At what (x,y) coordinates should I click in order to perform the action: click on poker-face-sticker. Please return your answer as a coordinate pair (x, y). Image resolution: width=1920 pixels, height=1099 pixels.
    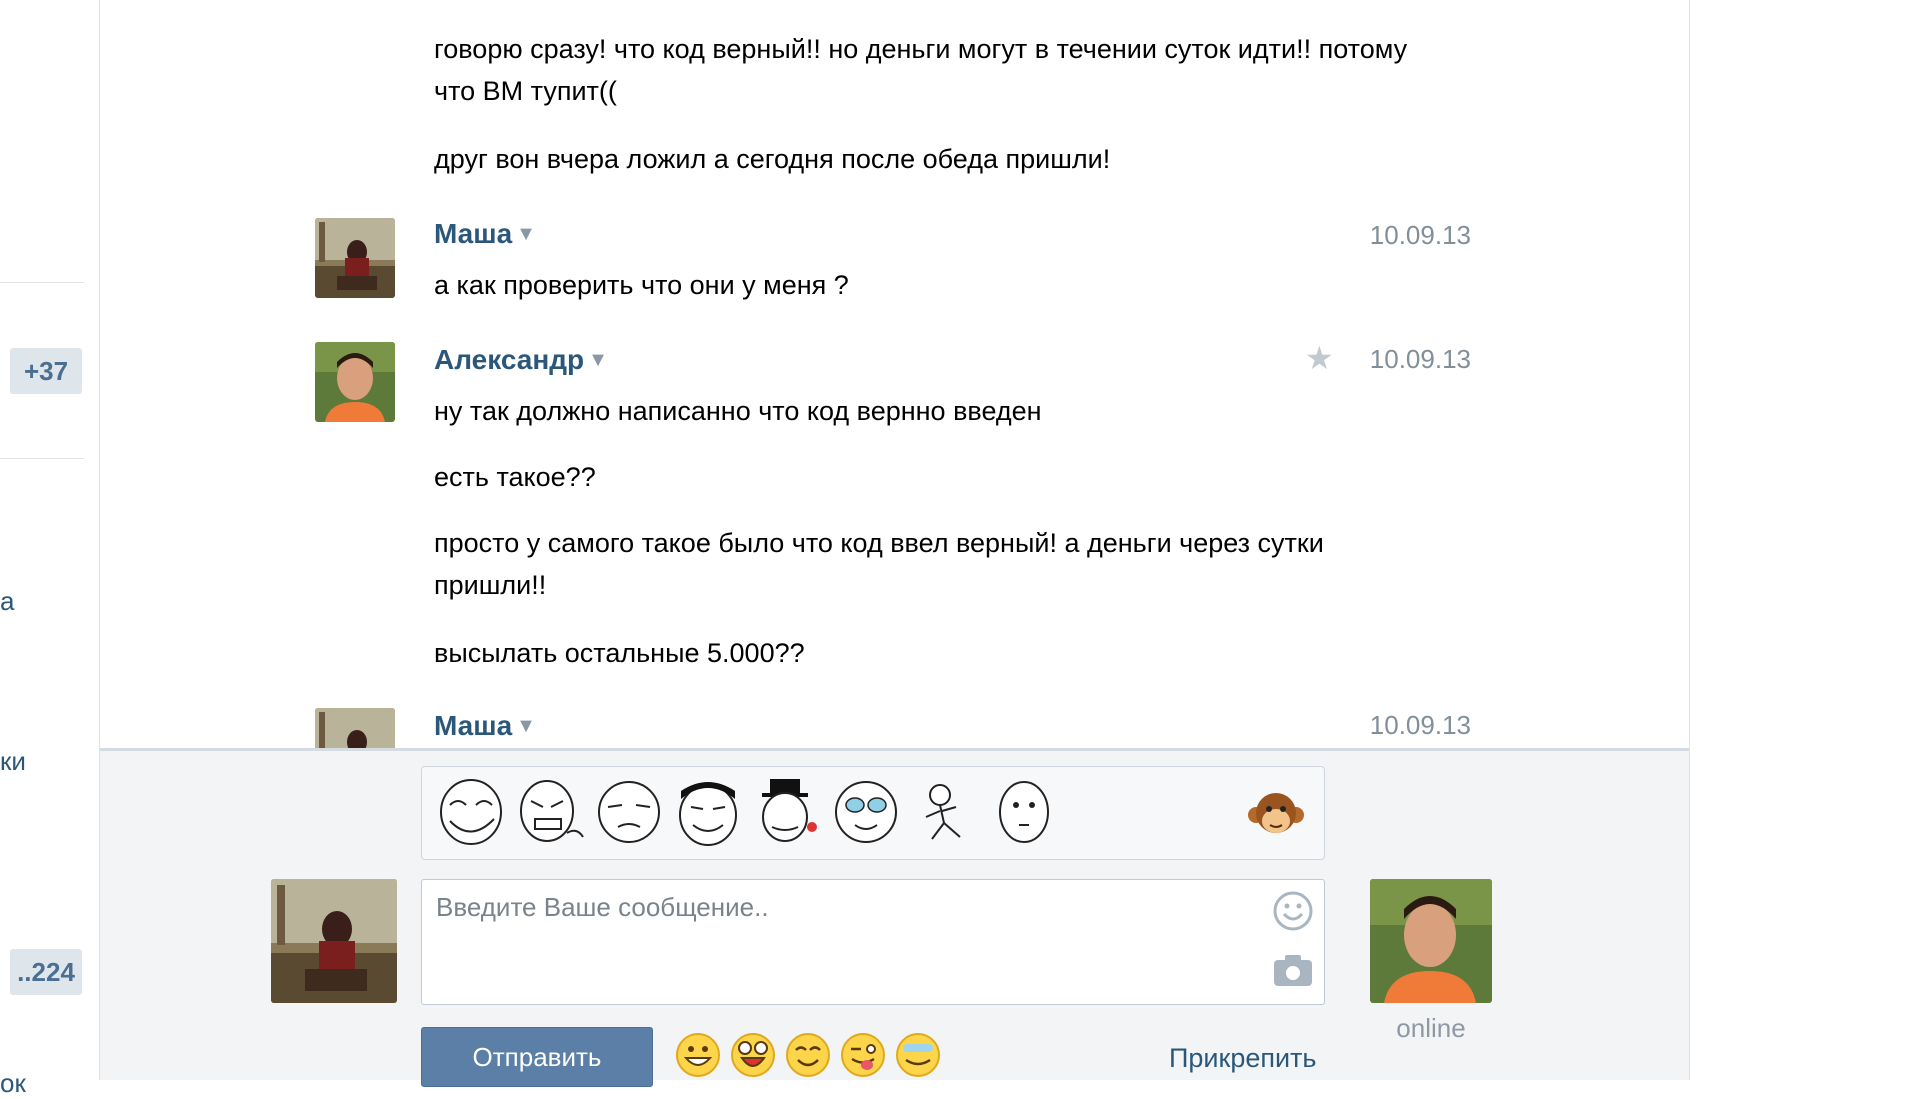
    Looking at the image, I should click on (1024, 812).